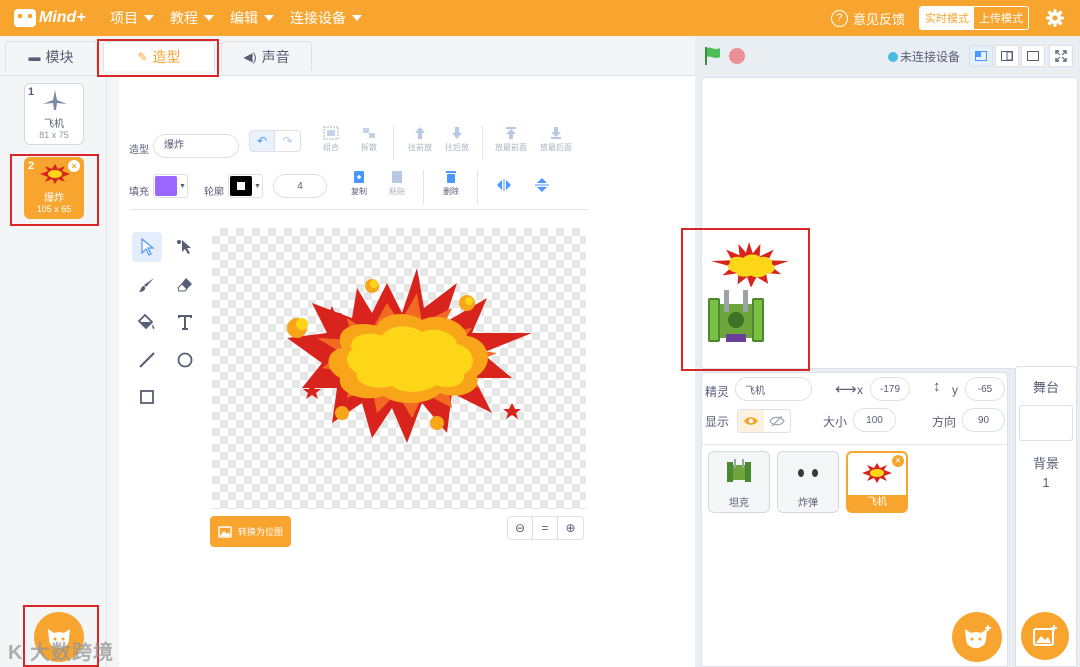 The image size is (1080, 667). What do you see at coordinates (947, 18) in the screenshot?
I see `realtime-mode-button: 实时模式` at bounding box center [947, 18].